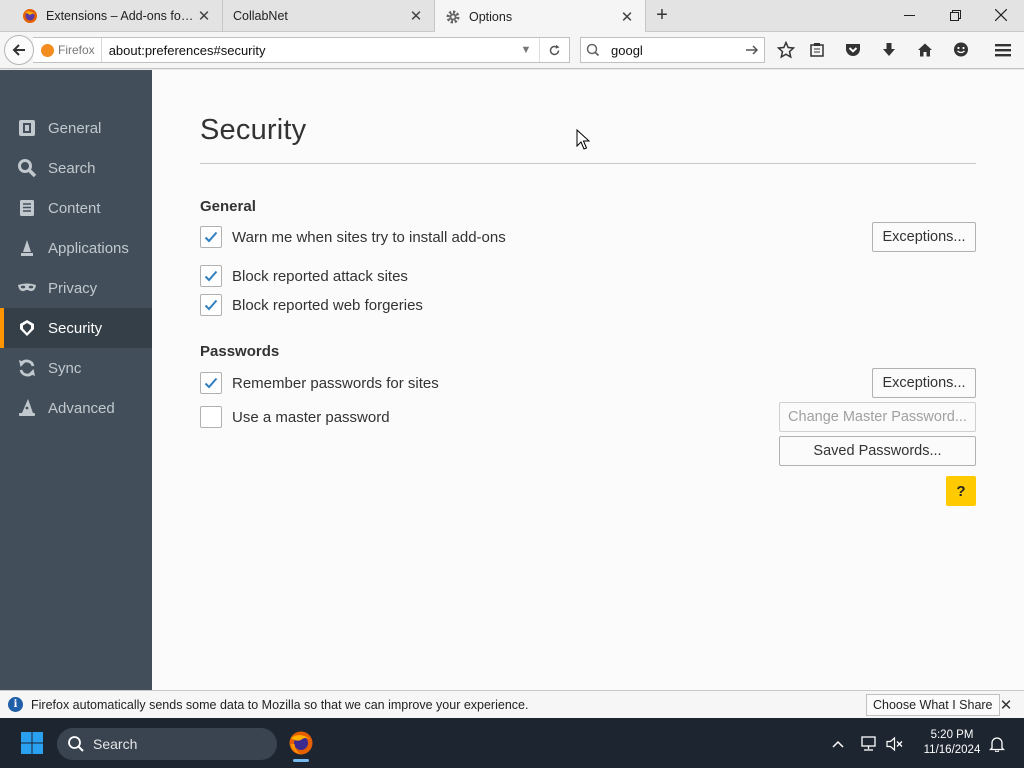 The width and height of the screenshot is (1024, 768). What do you see at coordinates (491, 16) in the screenshot?
I see `tab-title: Options` at bounding box center [491, 16].